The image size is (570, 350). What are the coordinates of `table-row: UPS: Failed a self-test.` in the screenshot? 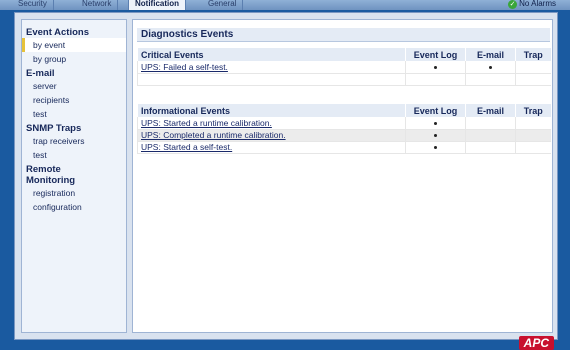 It's located at (344, 67).